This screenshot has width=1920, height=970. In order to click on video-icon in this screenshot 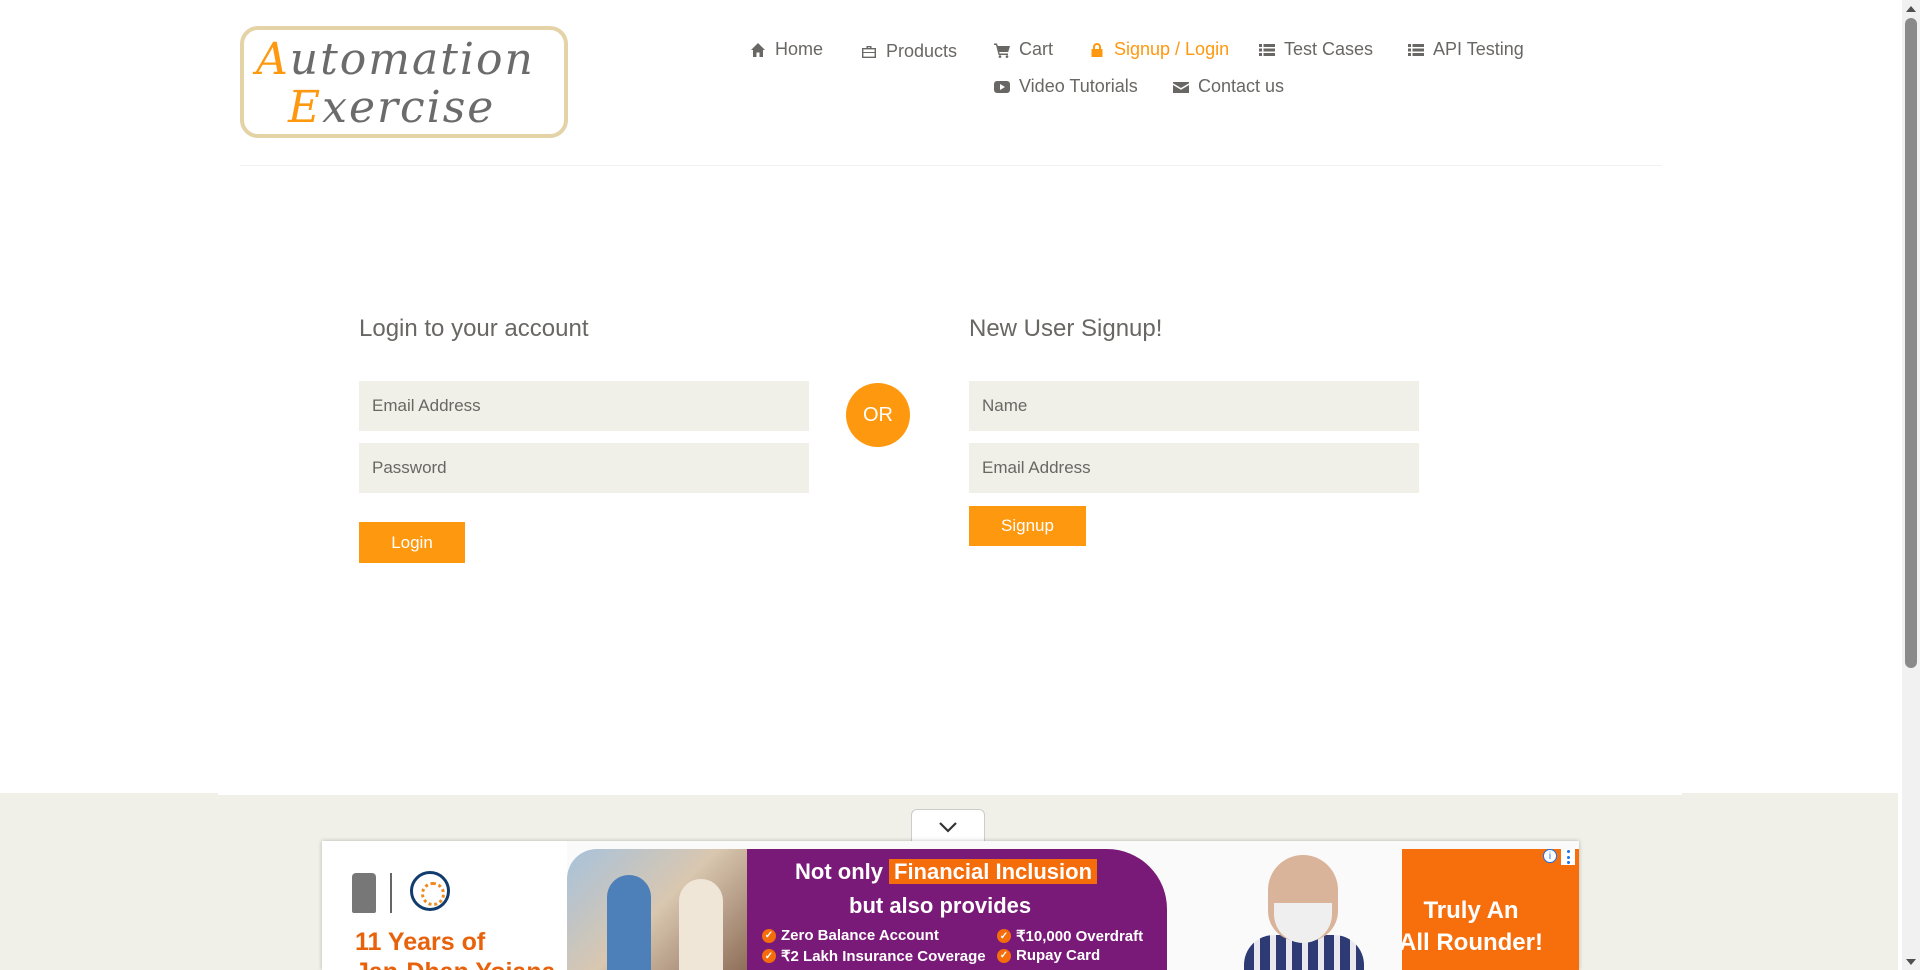, I will do `click(1002, 86)`.